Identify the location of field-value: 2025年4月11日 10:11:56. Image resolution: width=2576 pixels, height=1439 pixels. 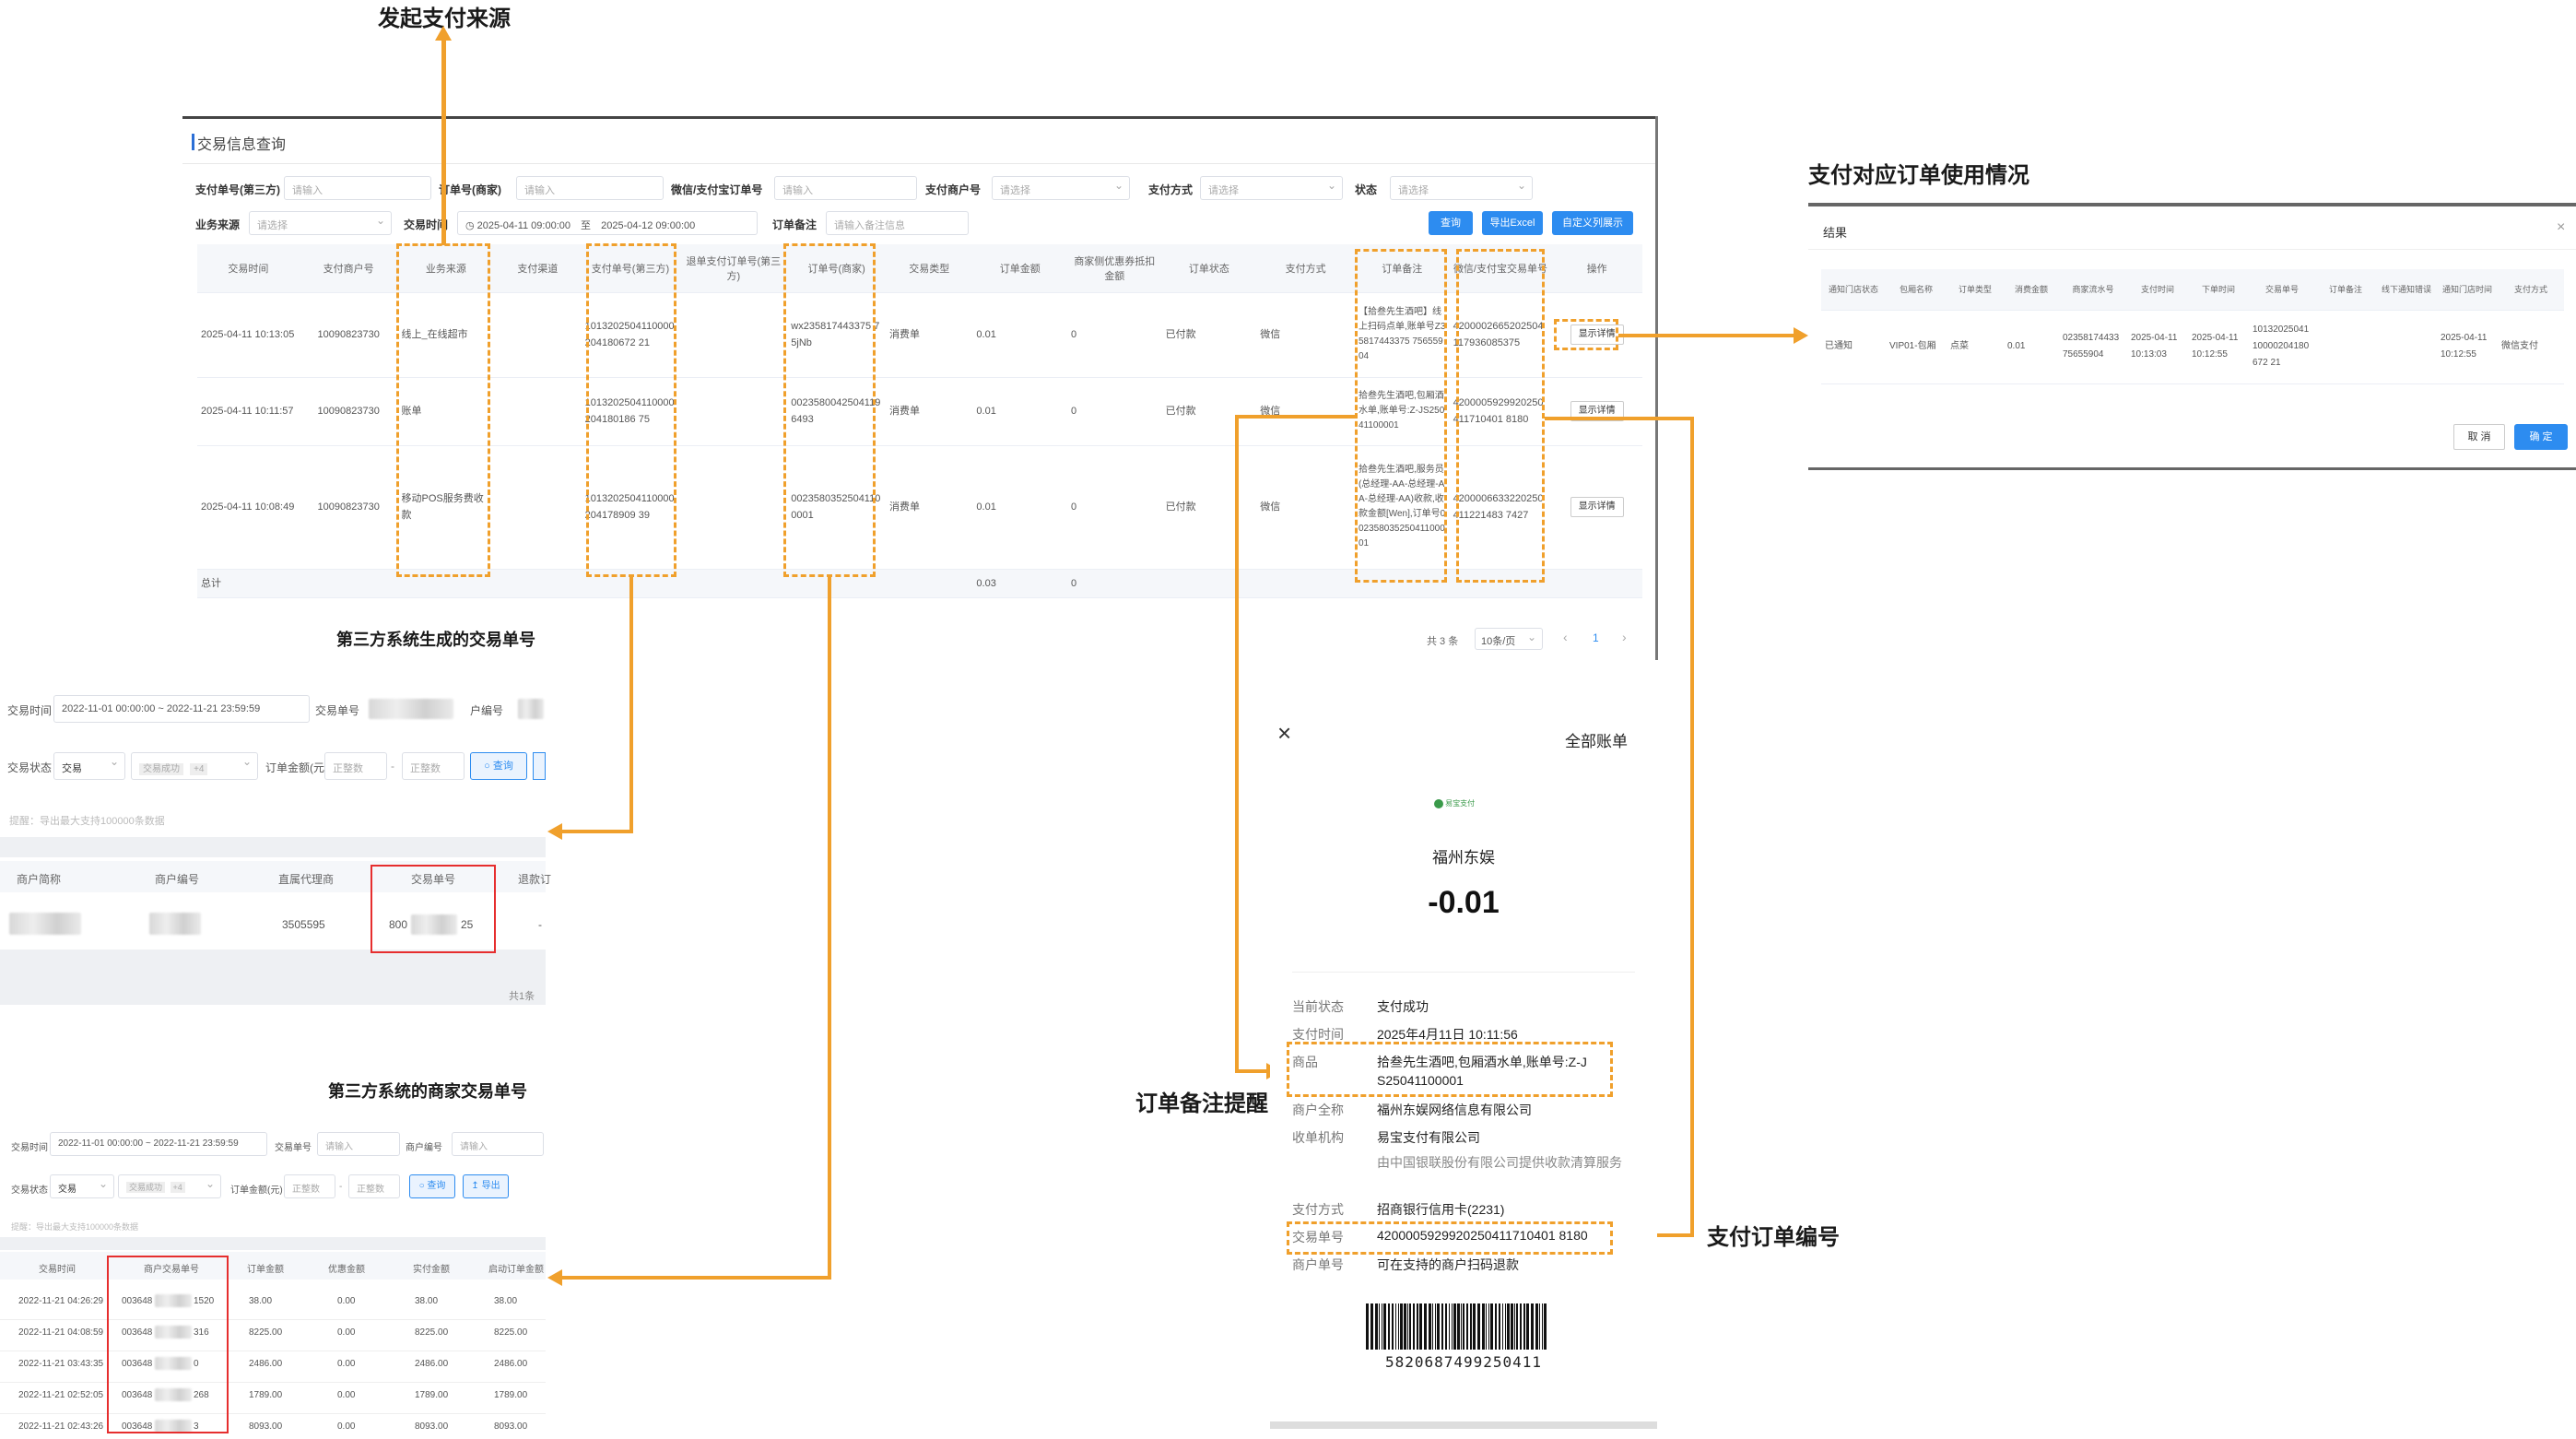
(1447, 1034).